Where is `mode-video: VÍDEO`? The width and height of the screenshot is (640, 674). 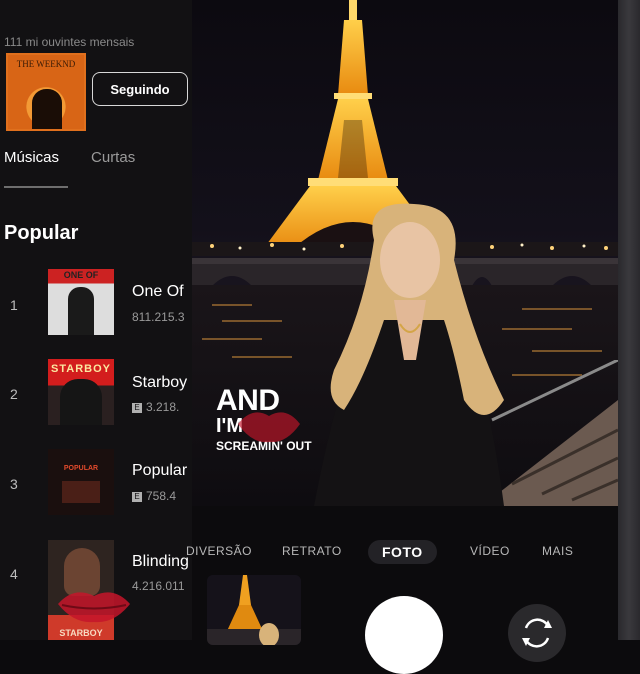
mode-video: VÍDEO is located at coordinates (490, 551).